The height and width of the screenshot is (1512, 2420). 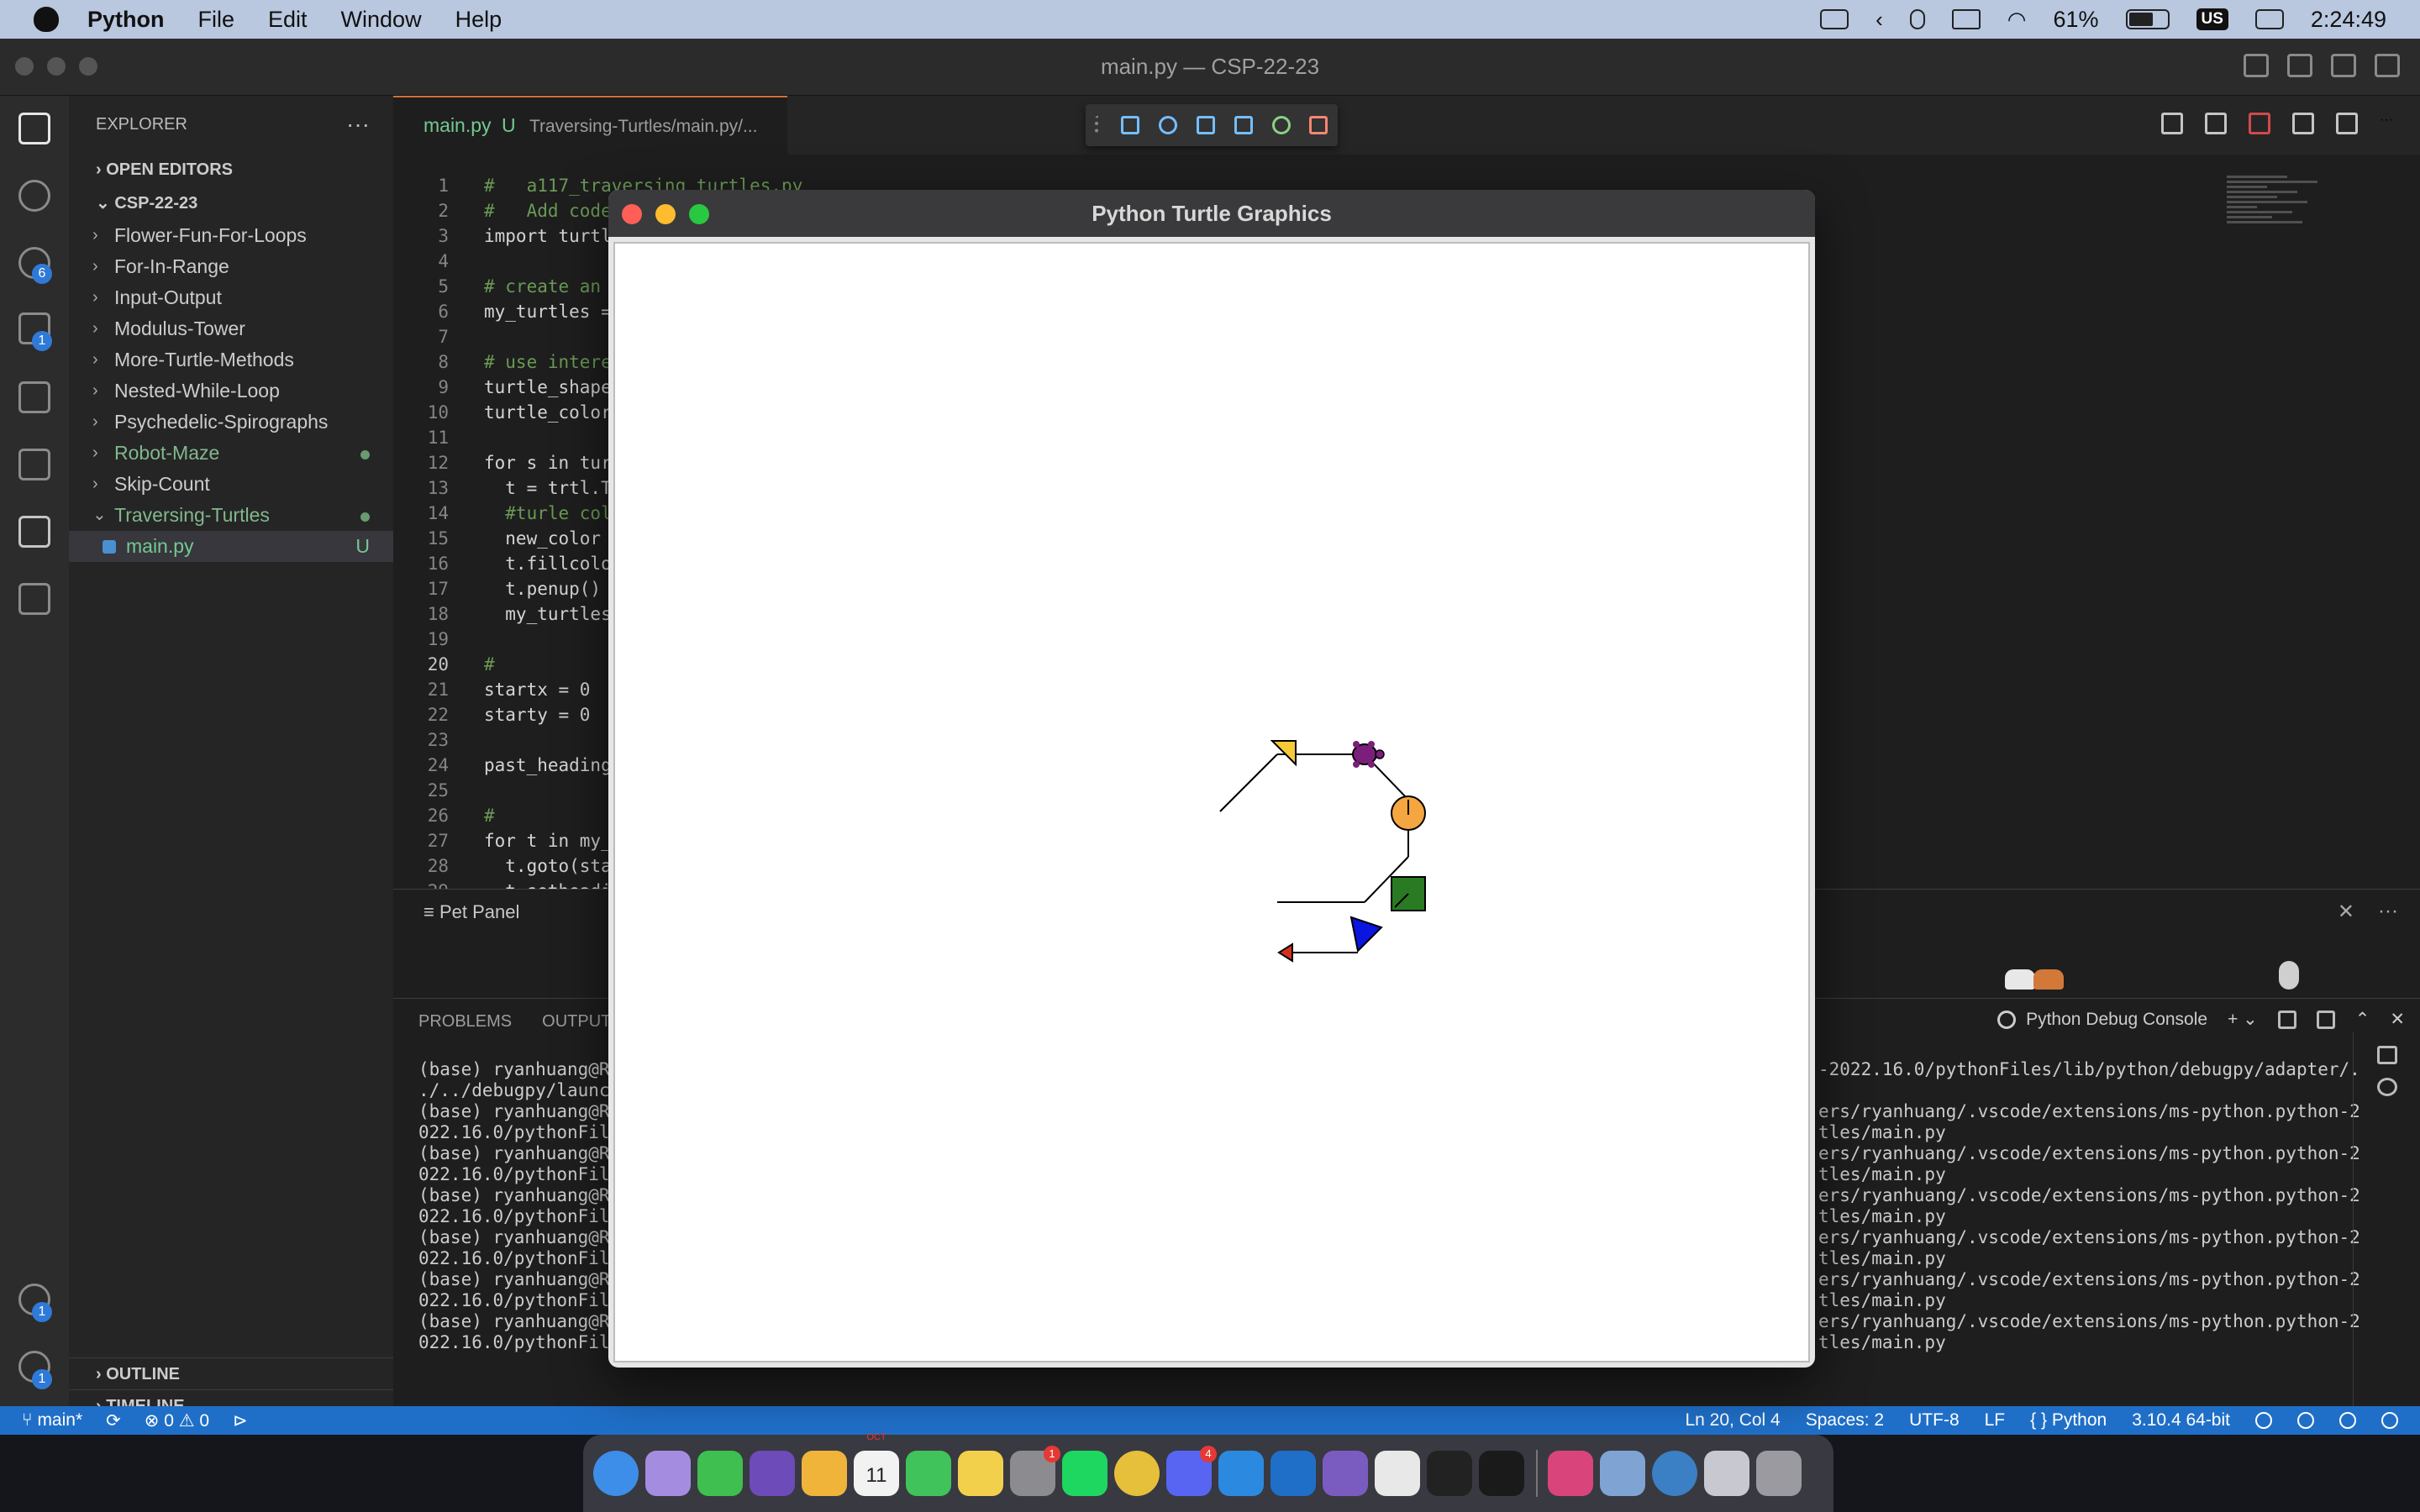 I want to click on wakatime-icon, so click(x=2260, y=123).